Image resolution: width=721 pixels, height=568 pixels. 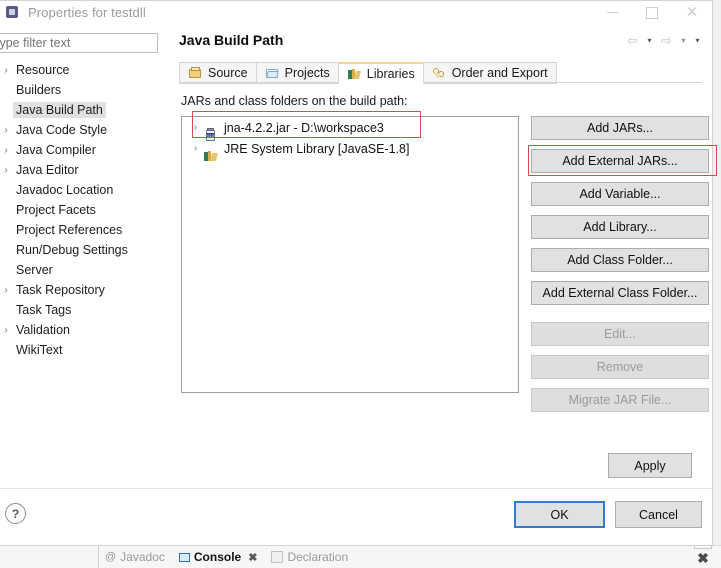 I want to click on sidebar-item-java-compiler: › Java Compiler, so click(x=83, y=150).